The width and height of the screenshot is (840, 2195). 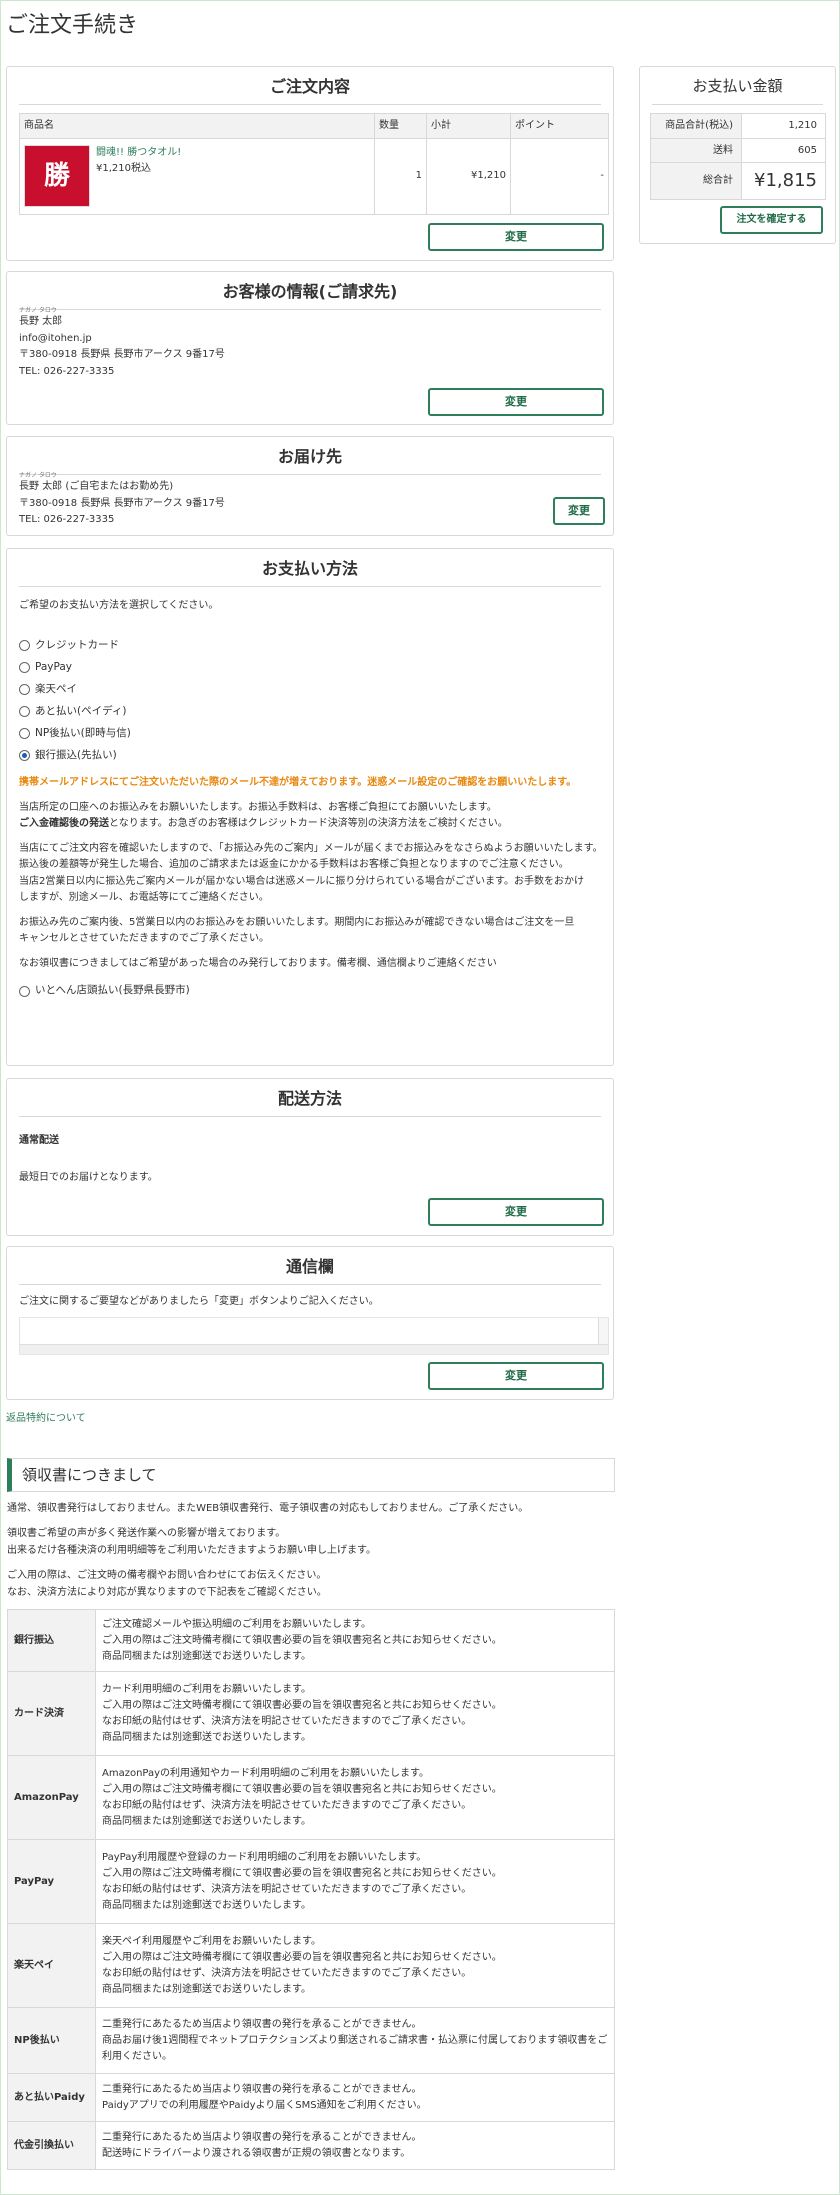 What do you see at coordinates (771, 220) in the screenshot?
I see `confirm-order-button: 注文を確定する` at bounding box center [771, 220].